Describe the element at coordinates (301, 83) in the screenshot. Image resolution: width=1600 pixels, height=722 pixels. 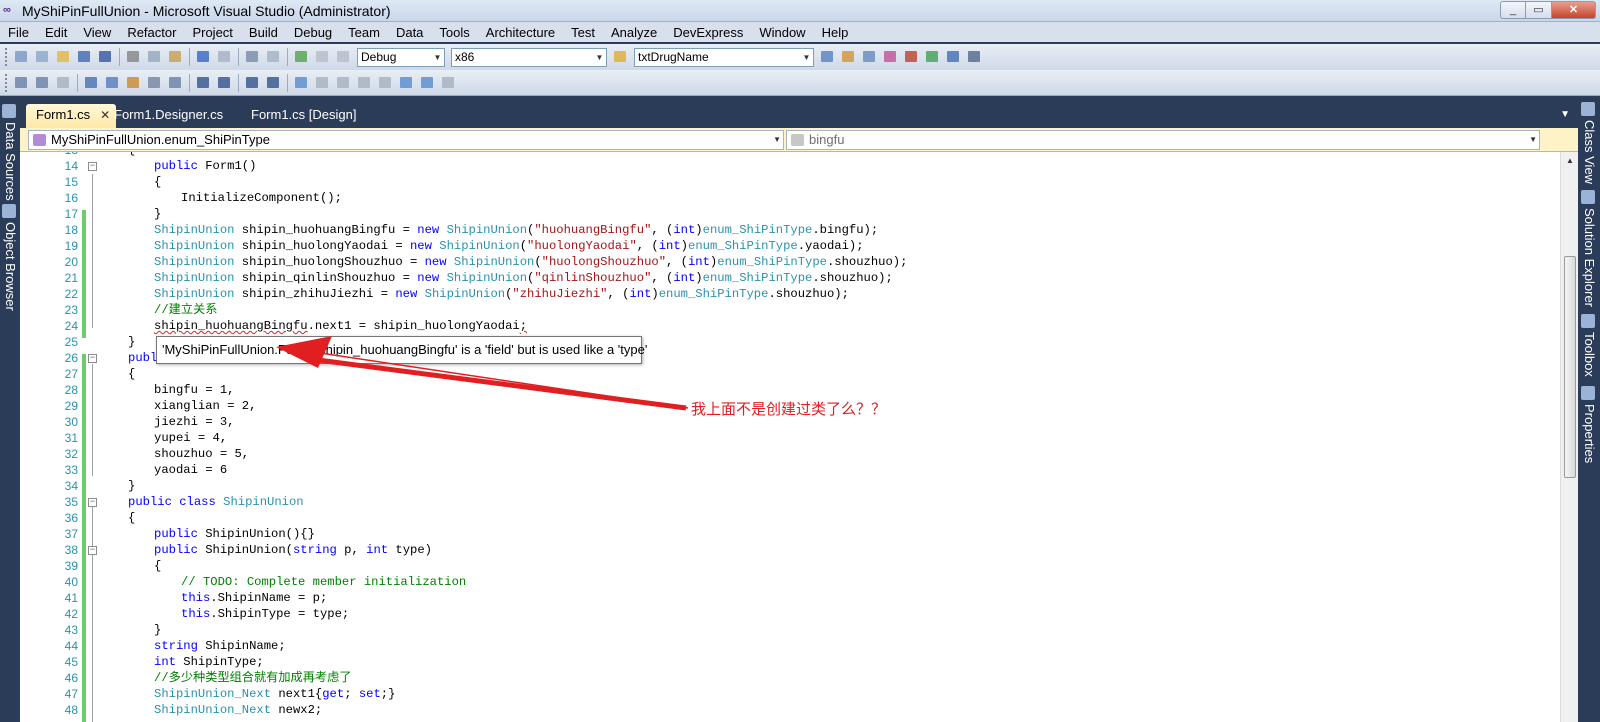
I see `toggle-bookmark-icon` at that location.